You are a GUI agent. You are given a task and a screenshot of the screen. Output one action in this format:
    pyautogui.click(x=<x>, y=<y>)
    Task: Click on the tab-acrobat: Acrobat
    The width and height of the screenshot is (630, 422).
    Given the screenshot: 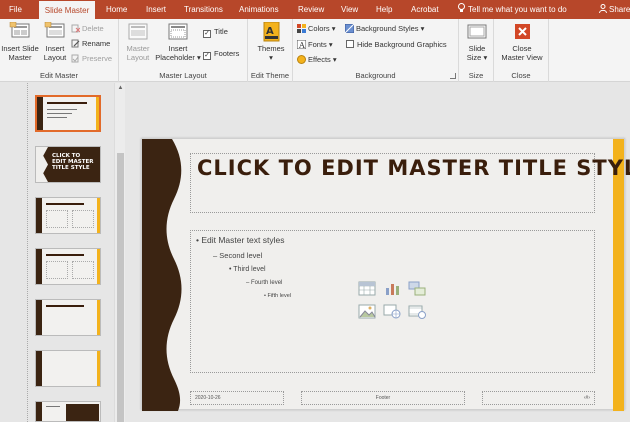 What is the action you would take?
    pyautogui.click(x=425, y=9)
    